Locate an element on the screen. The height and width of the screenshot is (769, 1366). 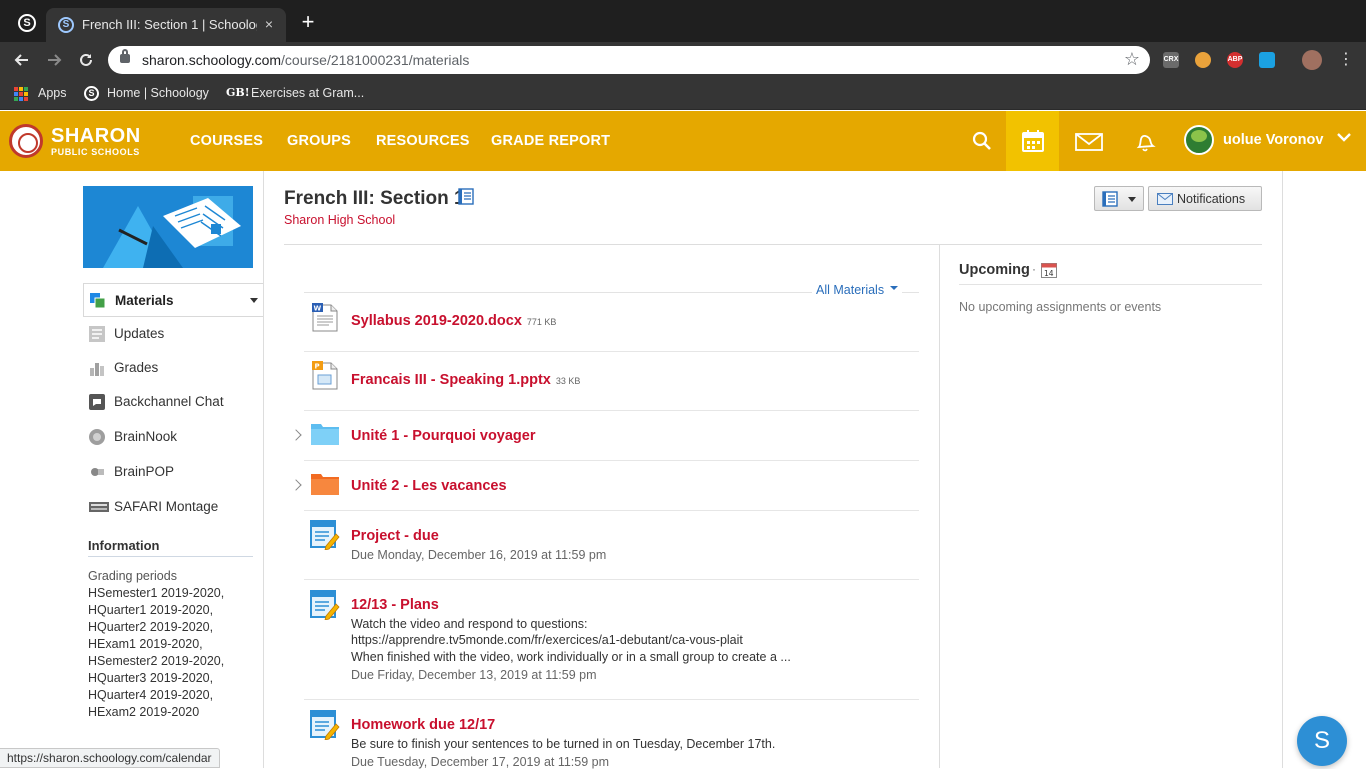
folder-orange-icon is located at coordinates (325, 484).